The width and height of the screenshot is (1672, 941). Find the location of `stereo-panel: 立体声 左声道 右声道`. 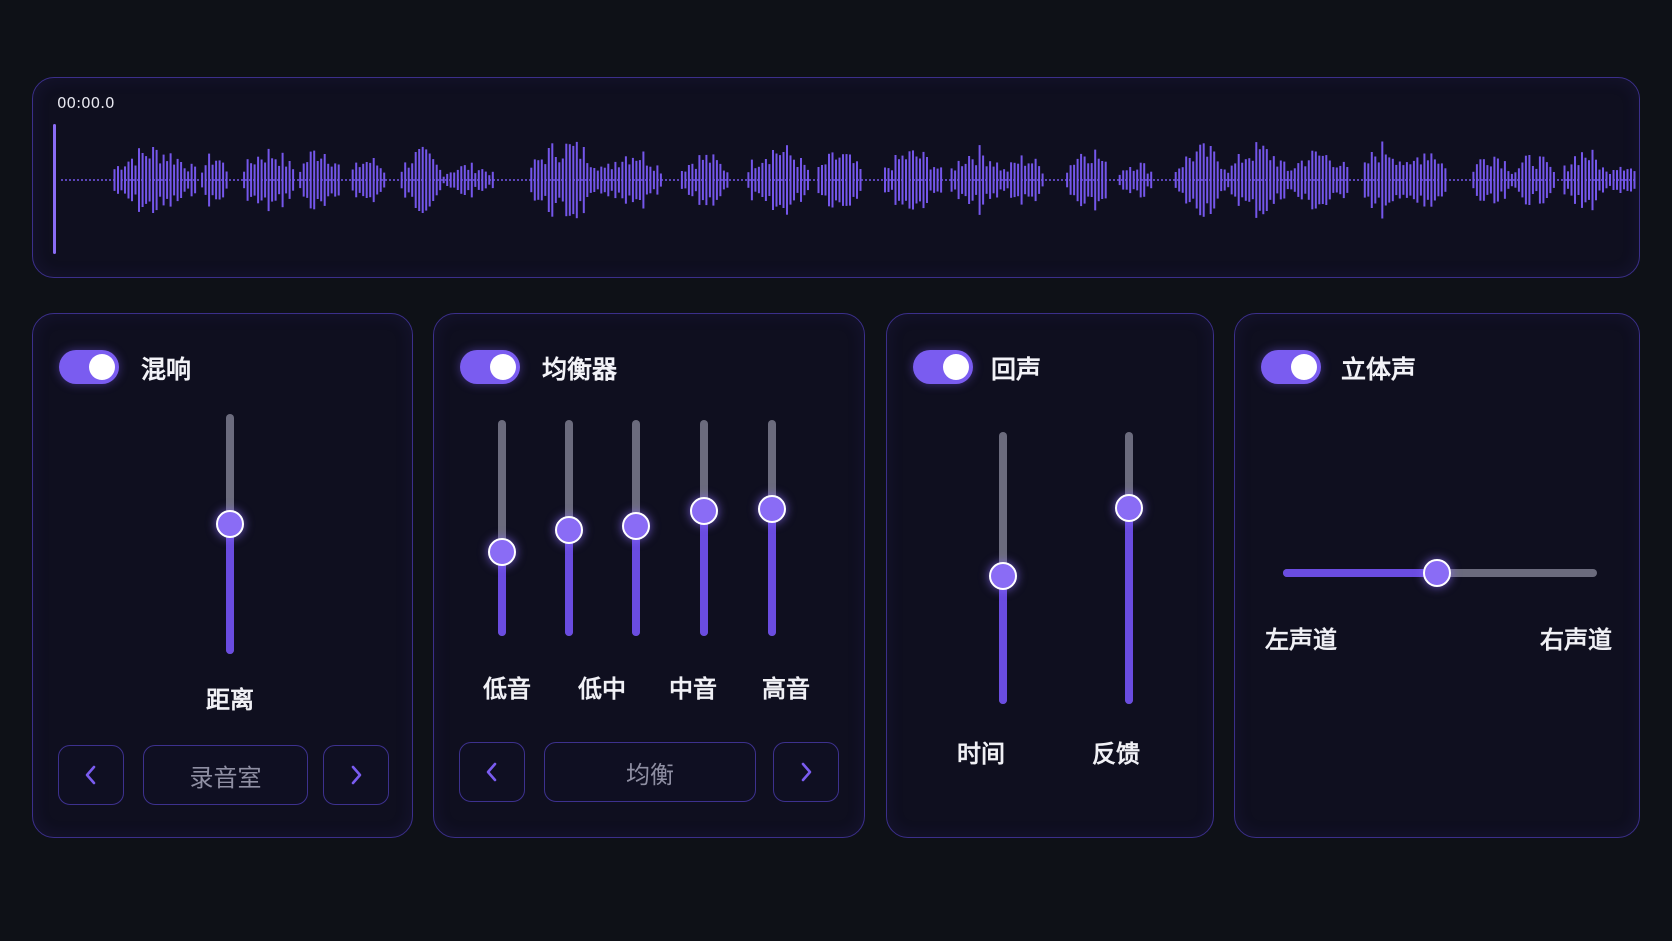

stereo-panel: 立体声 左声道 右声道 is located at coordinates (1437, 575).